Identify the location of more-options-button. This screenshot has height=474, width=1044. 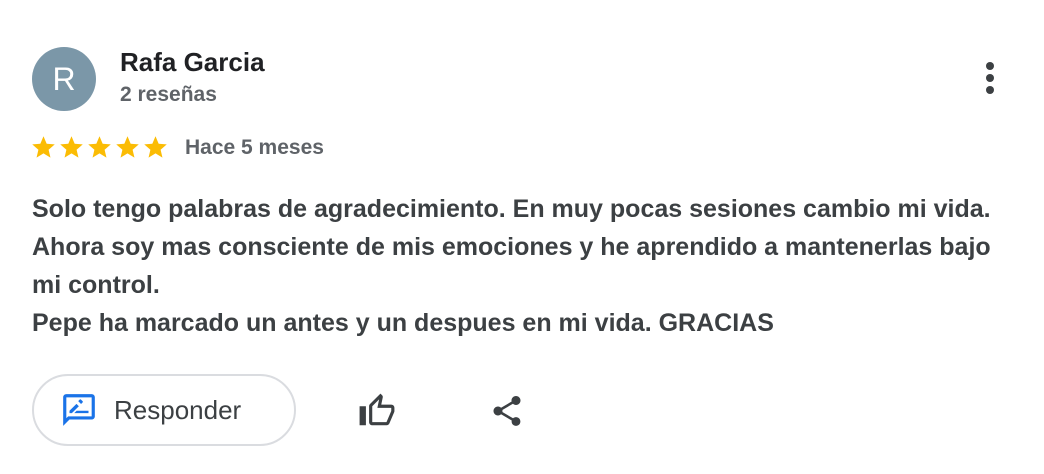
(990, 78).